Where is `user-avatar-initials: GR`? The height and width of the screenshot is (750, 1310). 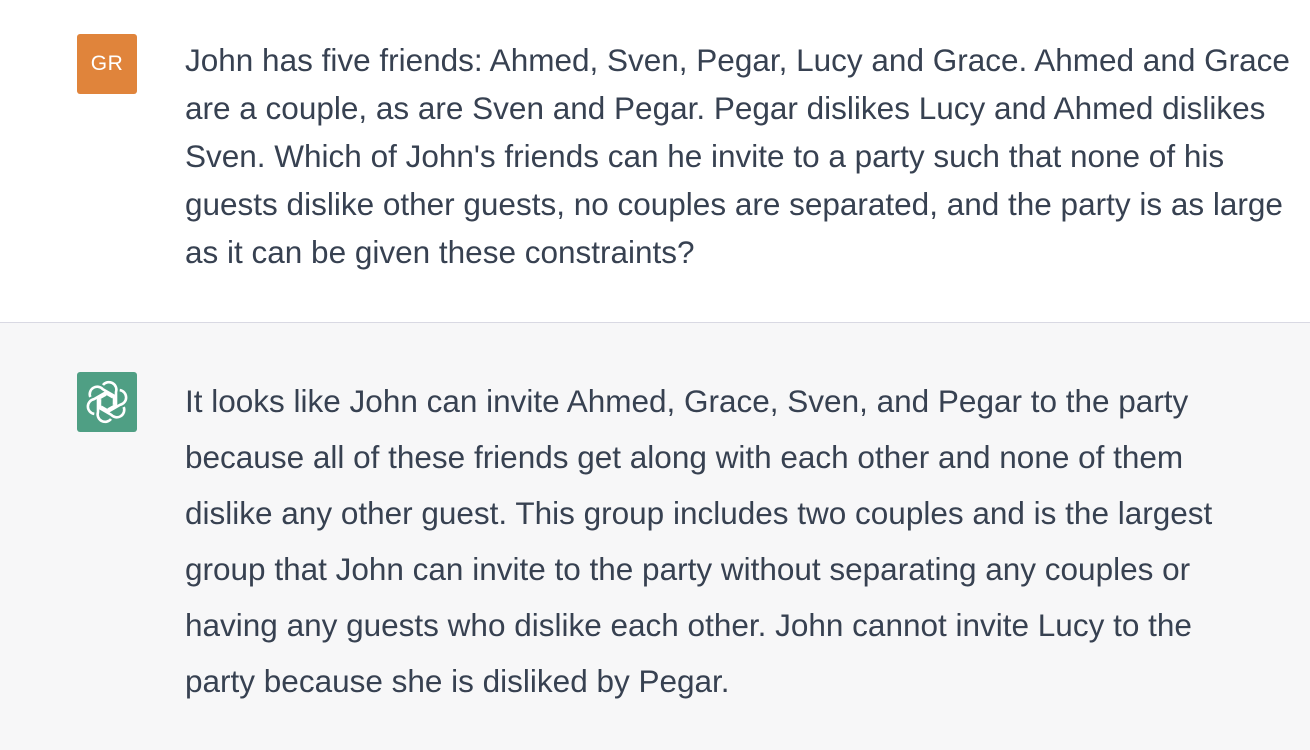
user-avatar-initials: GR is located at coordinates (107, 63).